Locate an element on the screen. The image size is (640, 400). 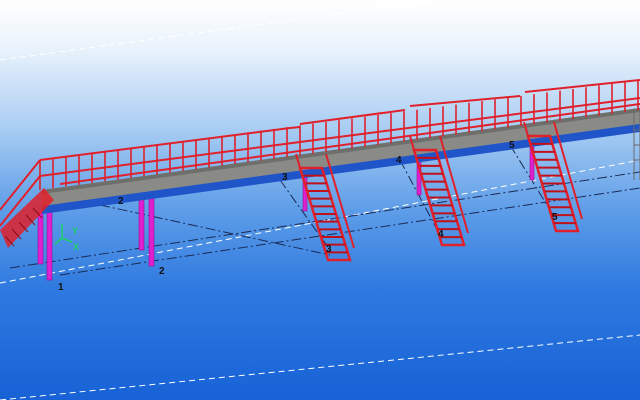
z-axis-icon is located at coordinates (58, 241).